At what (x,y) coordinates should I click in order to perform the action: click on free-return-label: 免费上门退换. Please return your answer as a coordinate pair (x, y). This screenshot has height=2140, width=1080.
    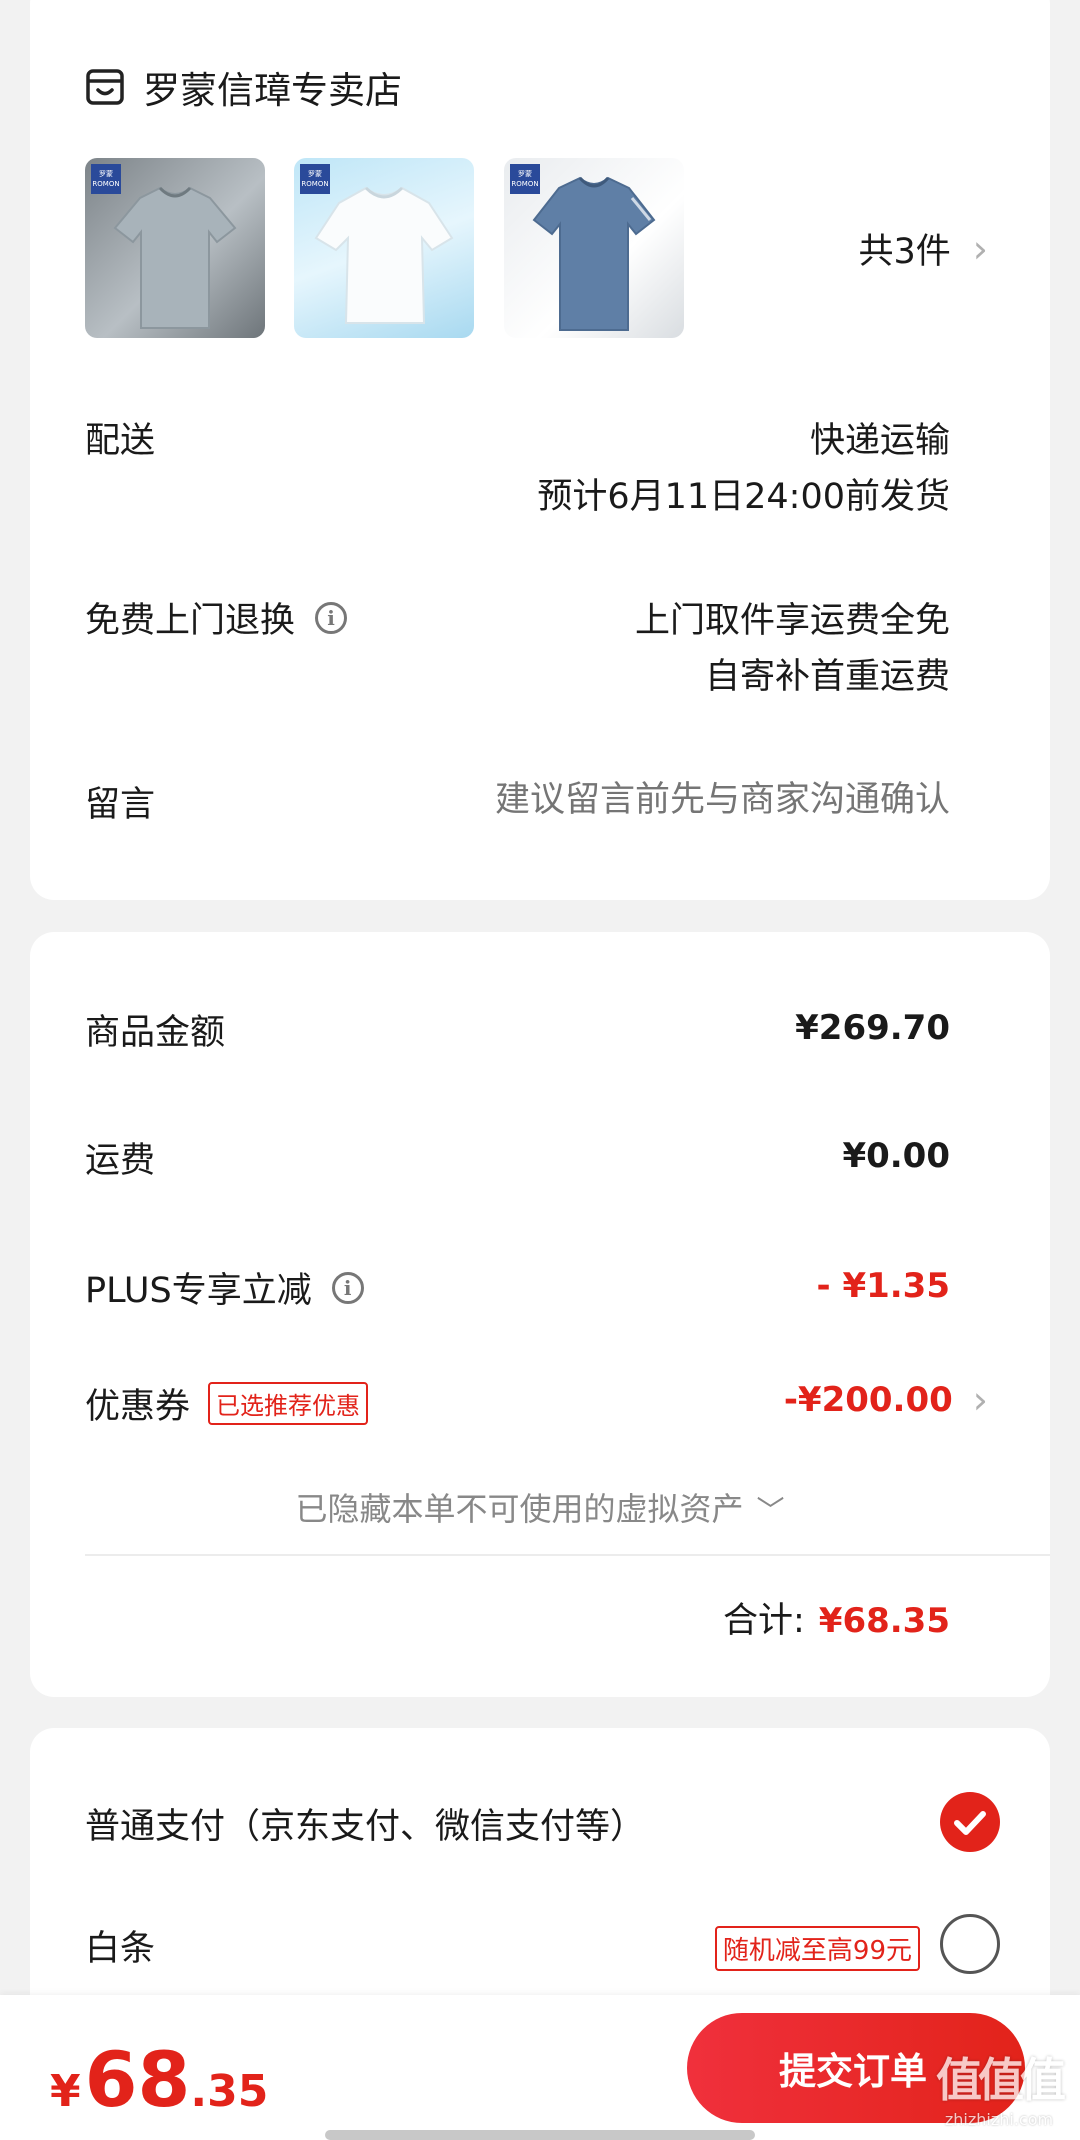
    Looking at the image, I should click on (190, 621).